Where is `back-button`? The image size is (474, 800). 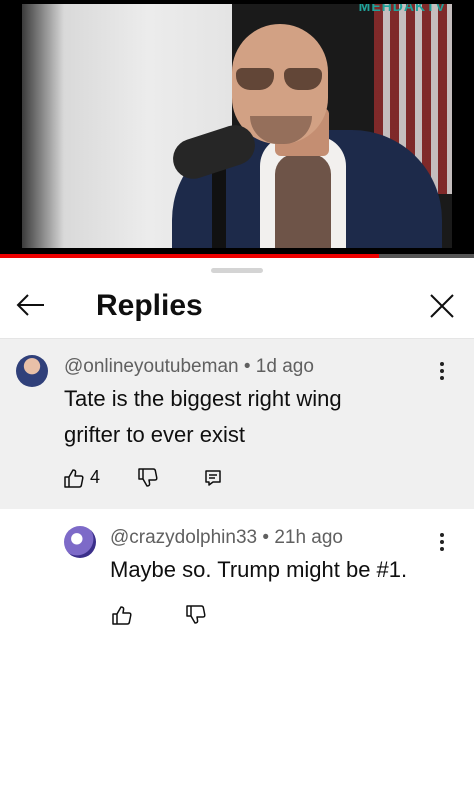
back-button is located at coordinates (31, 305).